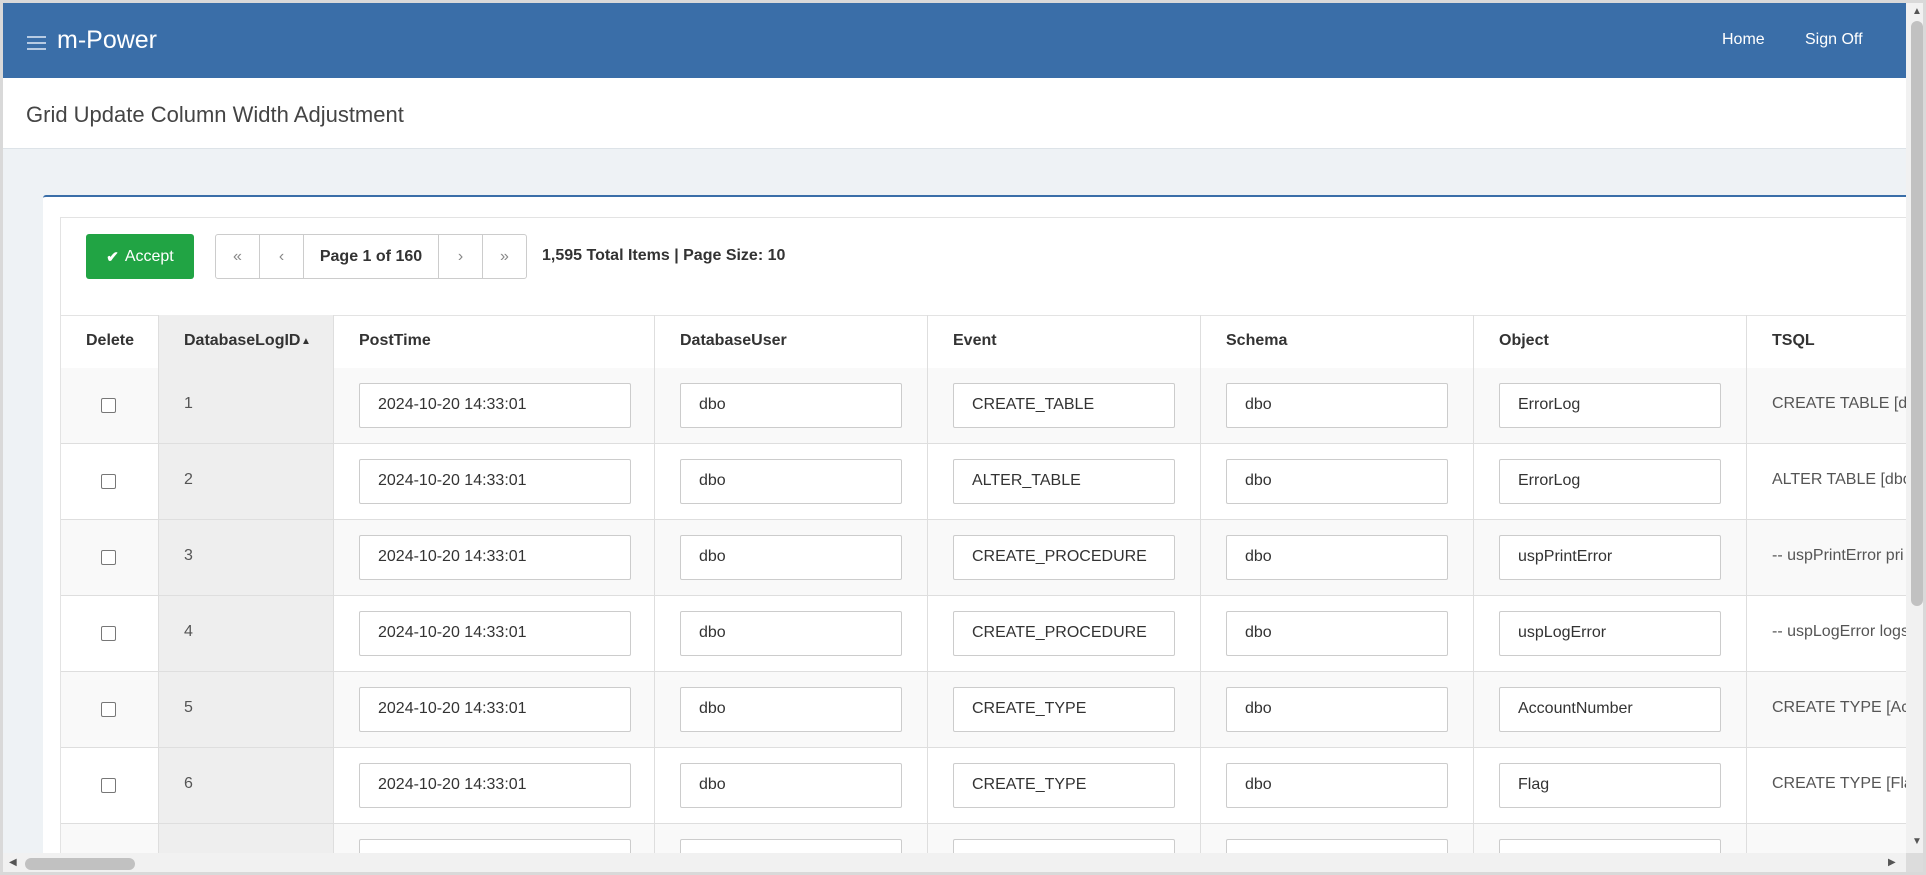 The image size is (1926, 875). What do you see at coordinates (371, 256) in the screenshot?
I see `page-info: Page 1 of 160` at bounding box center [371, 256].